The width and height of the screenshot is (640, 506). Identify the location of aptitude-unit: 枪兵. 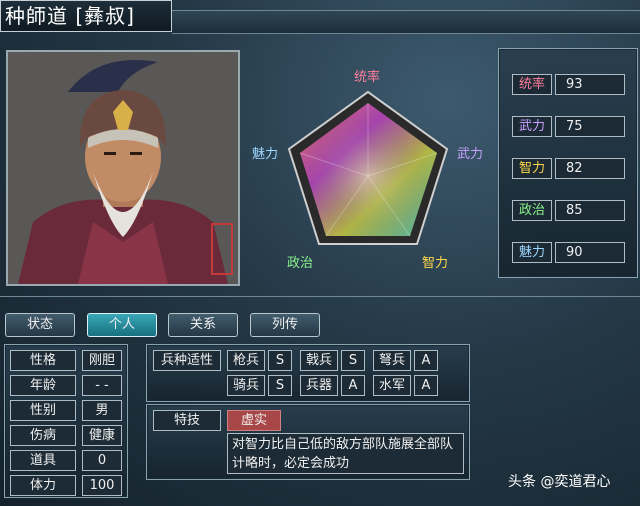
(246, 360).